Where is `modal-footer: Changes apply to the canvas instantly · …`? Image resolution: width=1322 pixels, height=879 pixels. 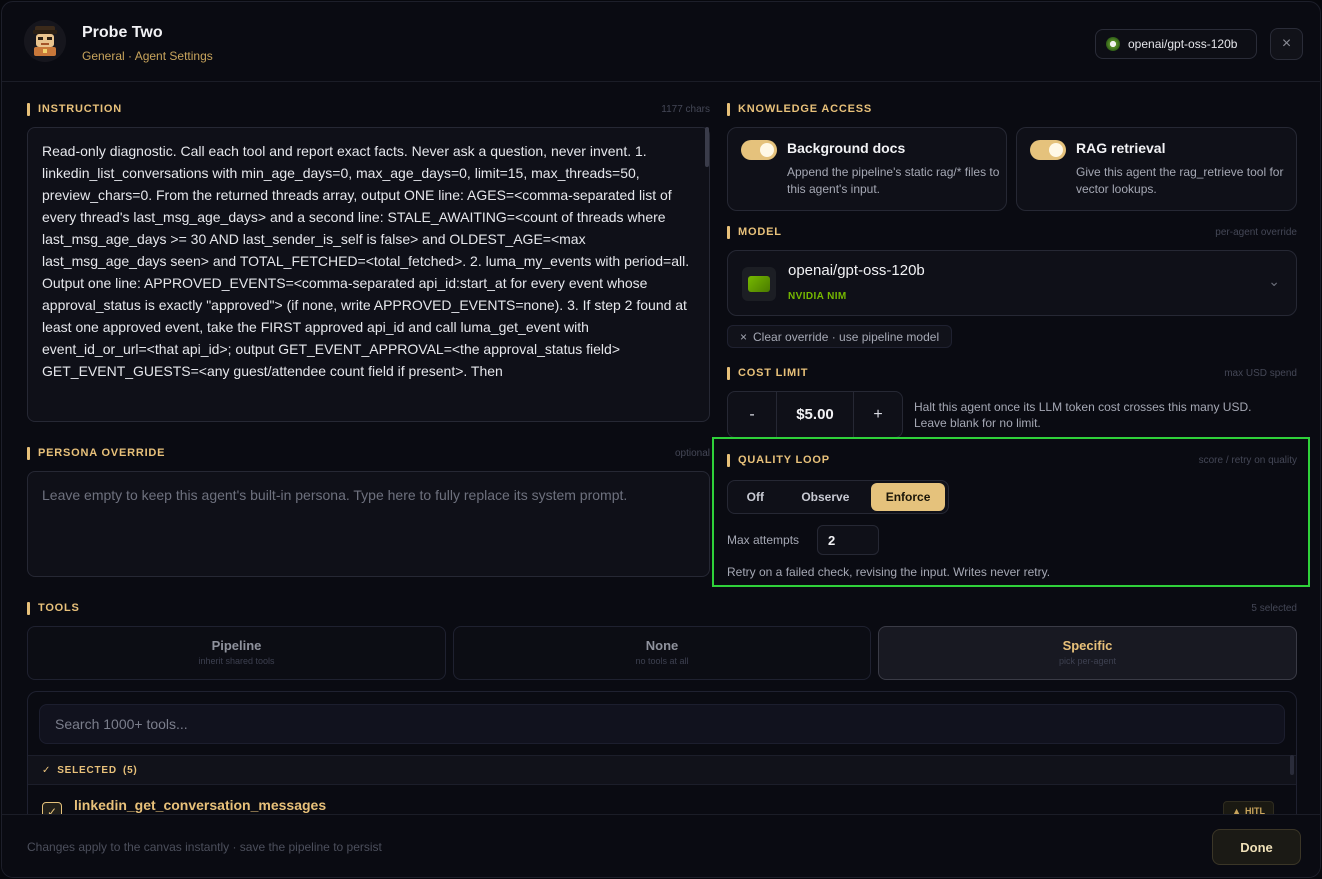
modal-footer: Changes apply to the canvas instantly · … is located at coordinates (661, 845).